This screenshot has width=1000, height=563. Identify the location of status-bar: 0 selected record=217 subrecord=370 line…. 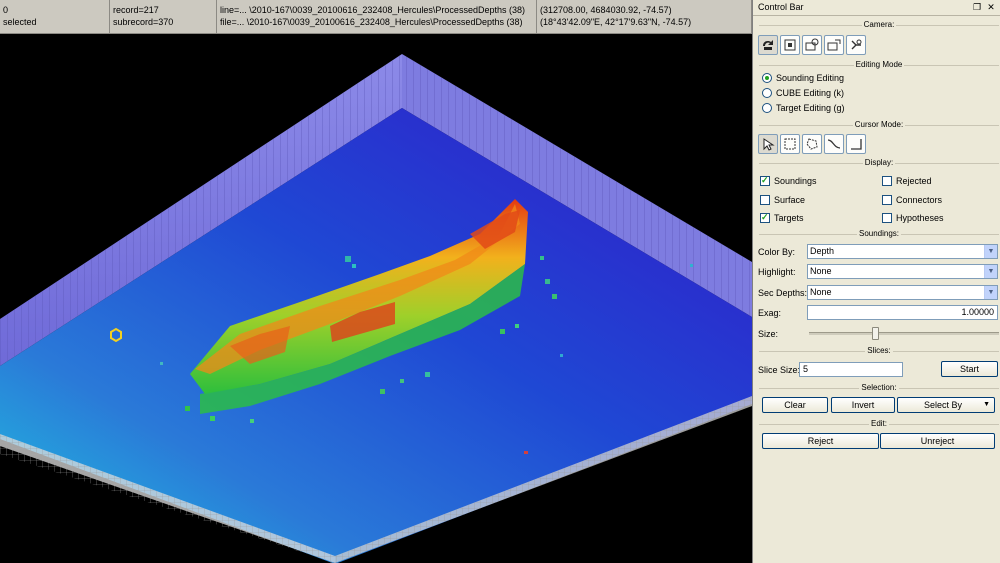
(376, 17).